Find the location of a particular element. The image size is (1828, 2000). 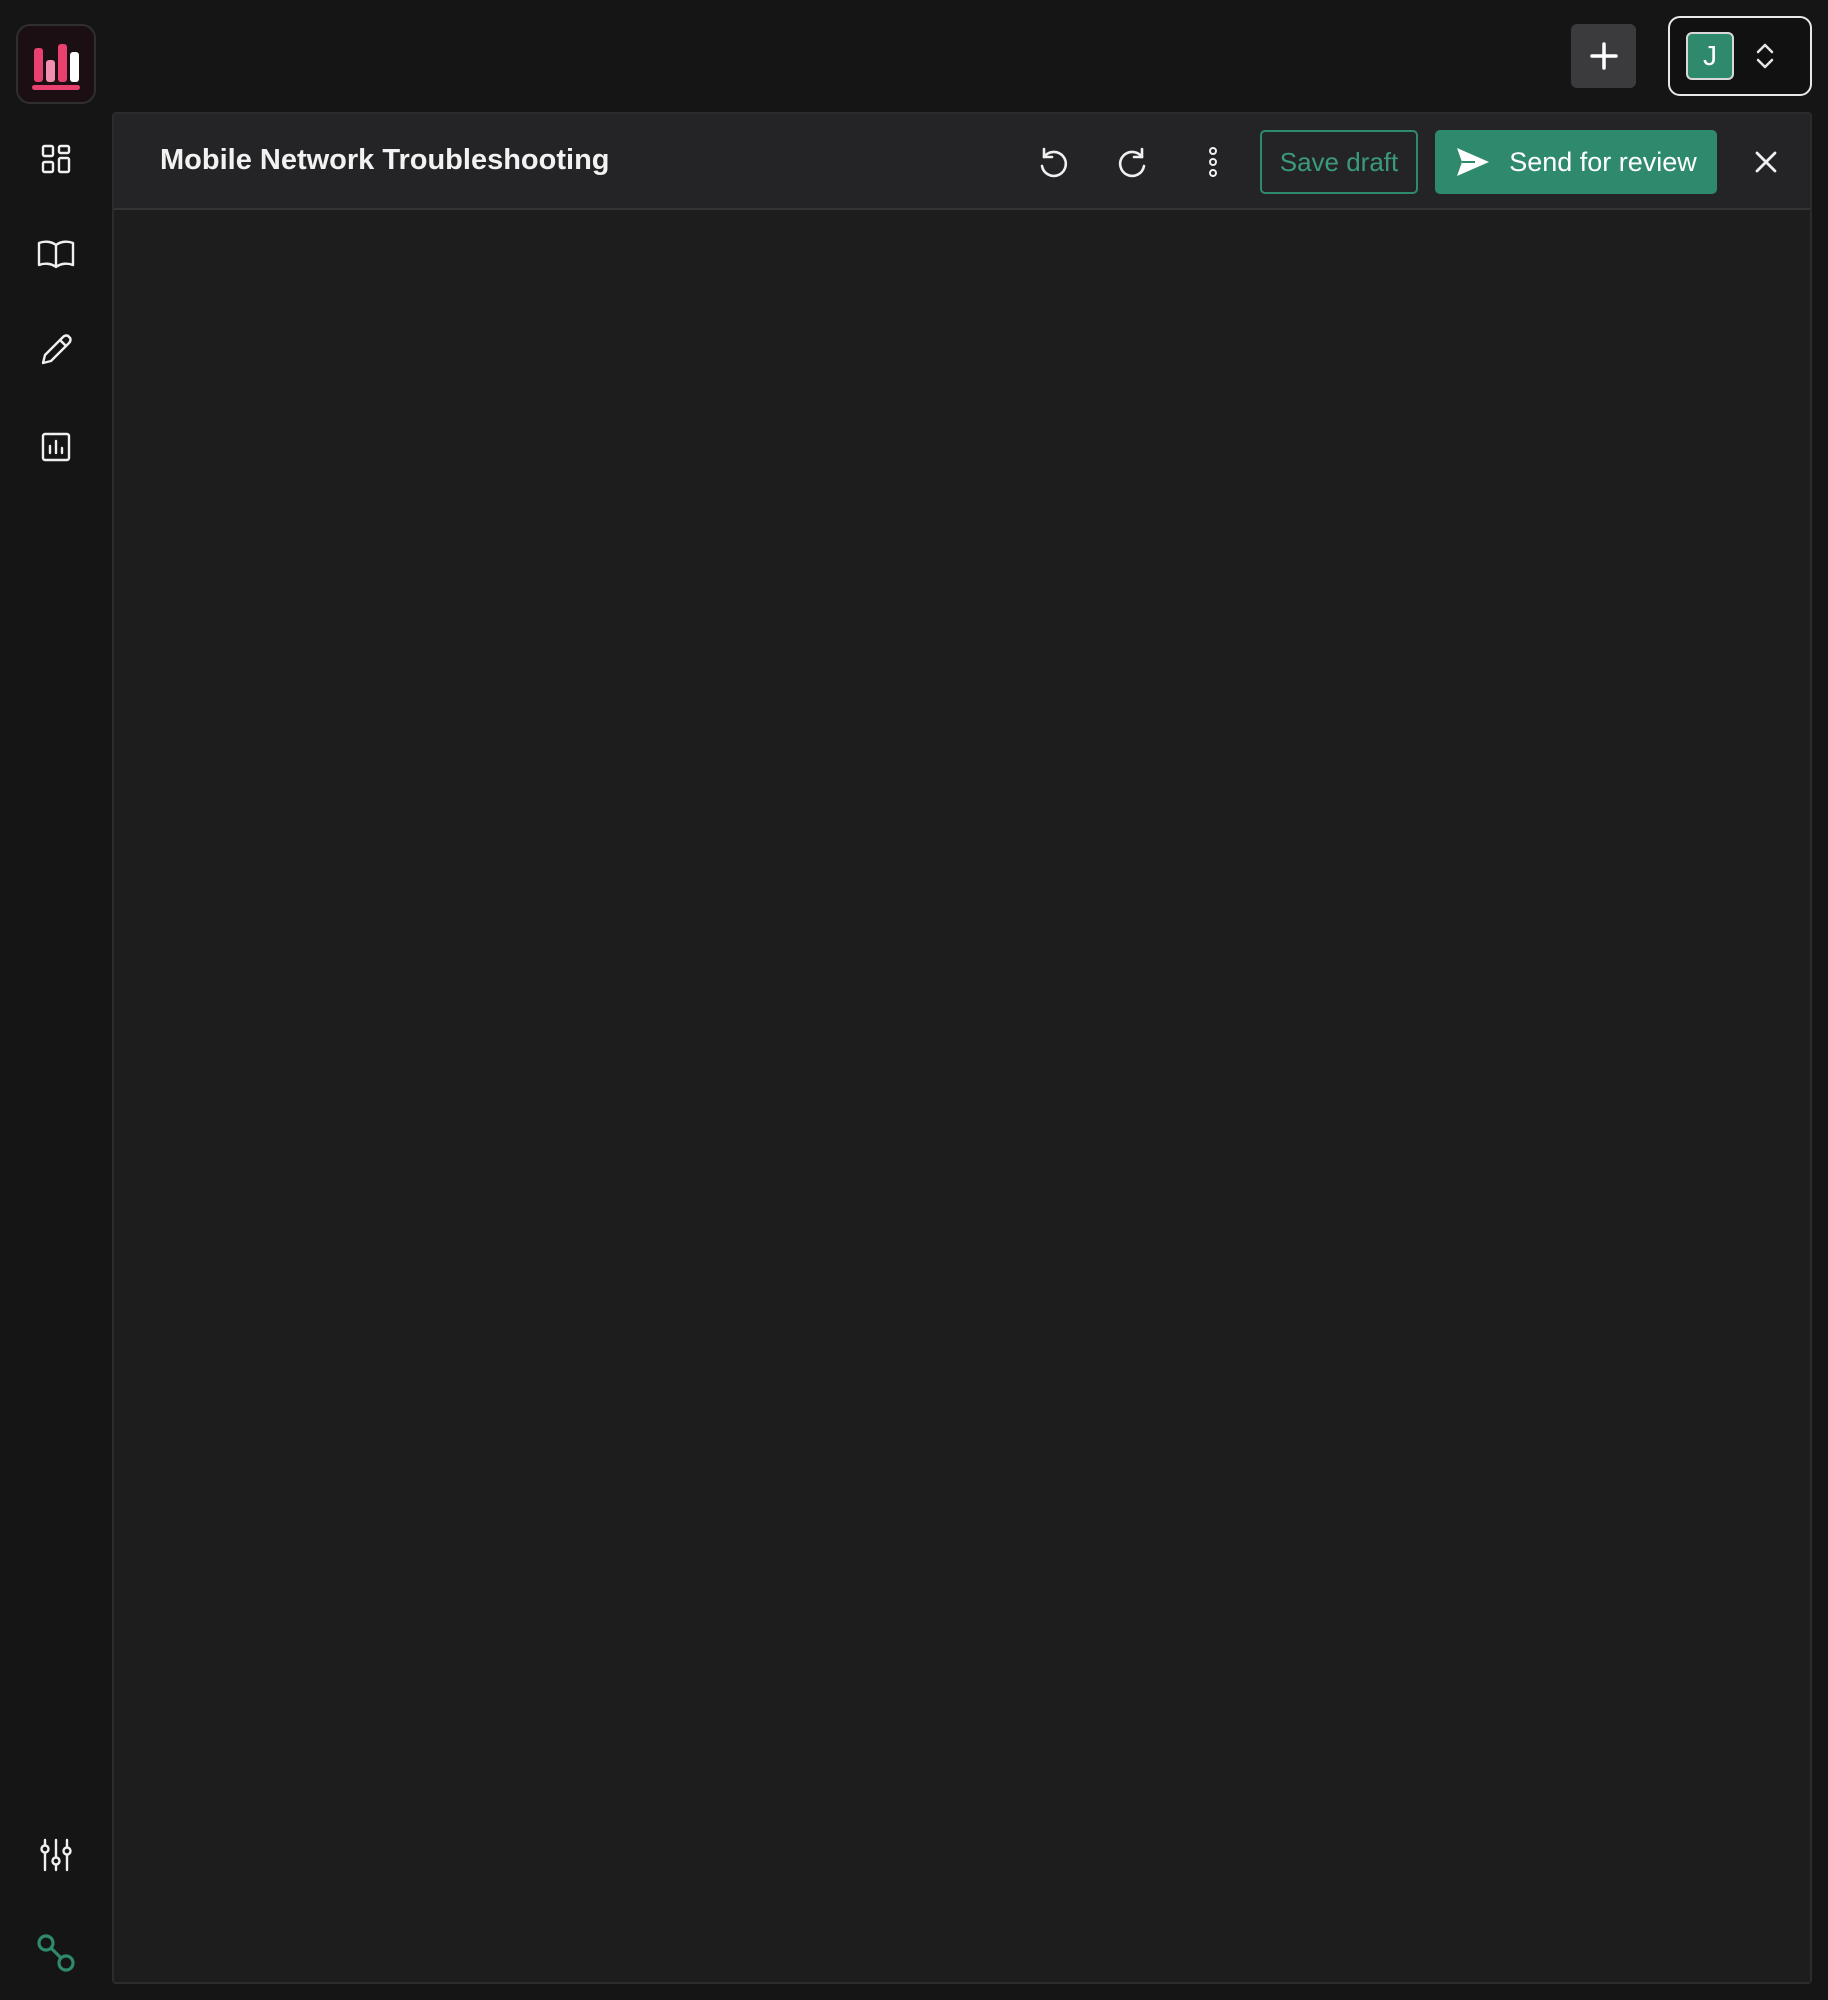

sidebar-item-integrations is located at coordinates (56, 1953).